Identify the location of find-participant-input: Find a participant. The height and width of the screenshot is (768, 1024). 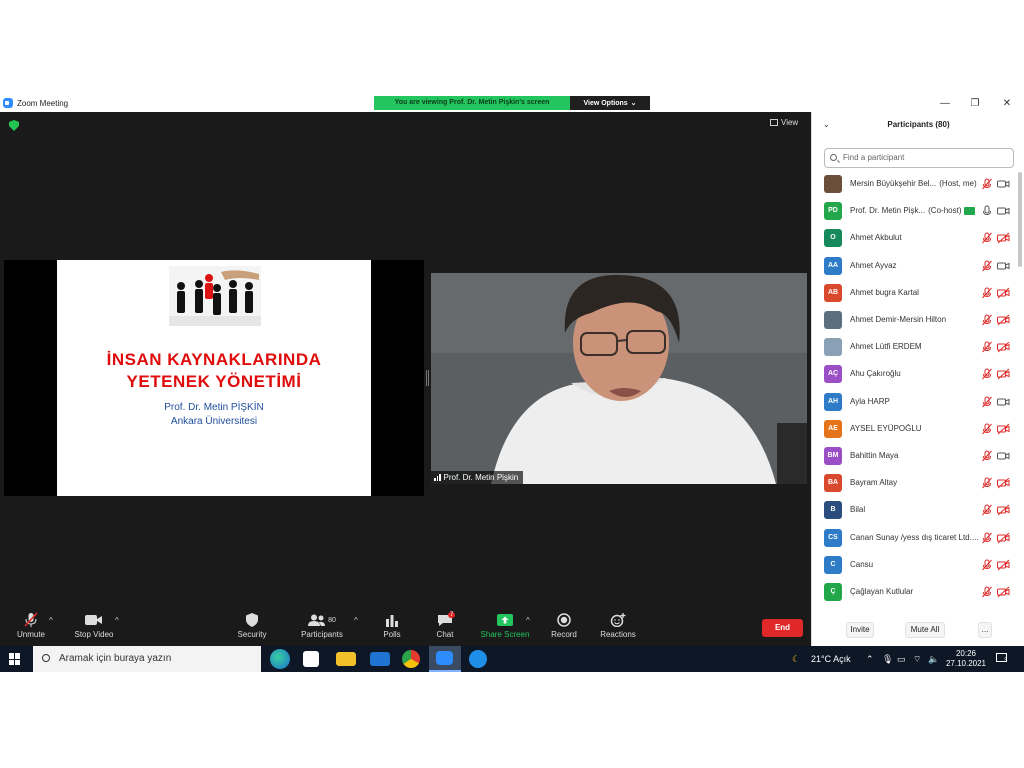
(919, 158).